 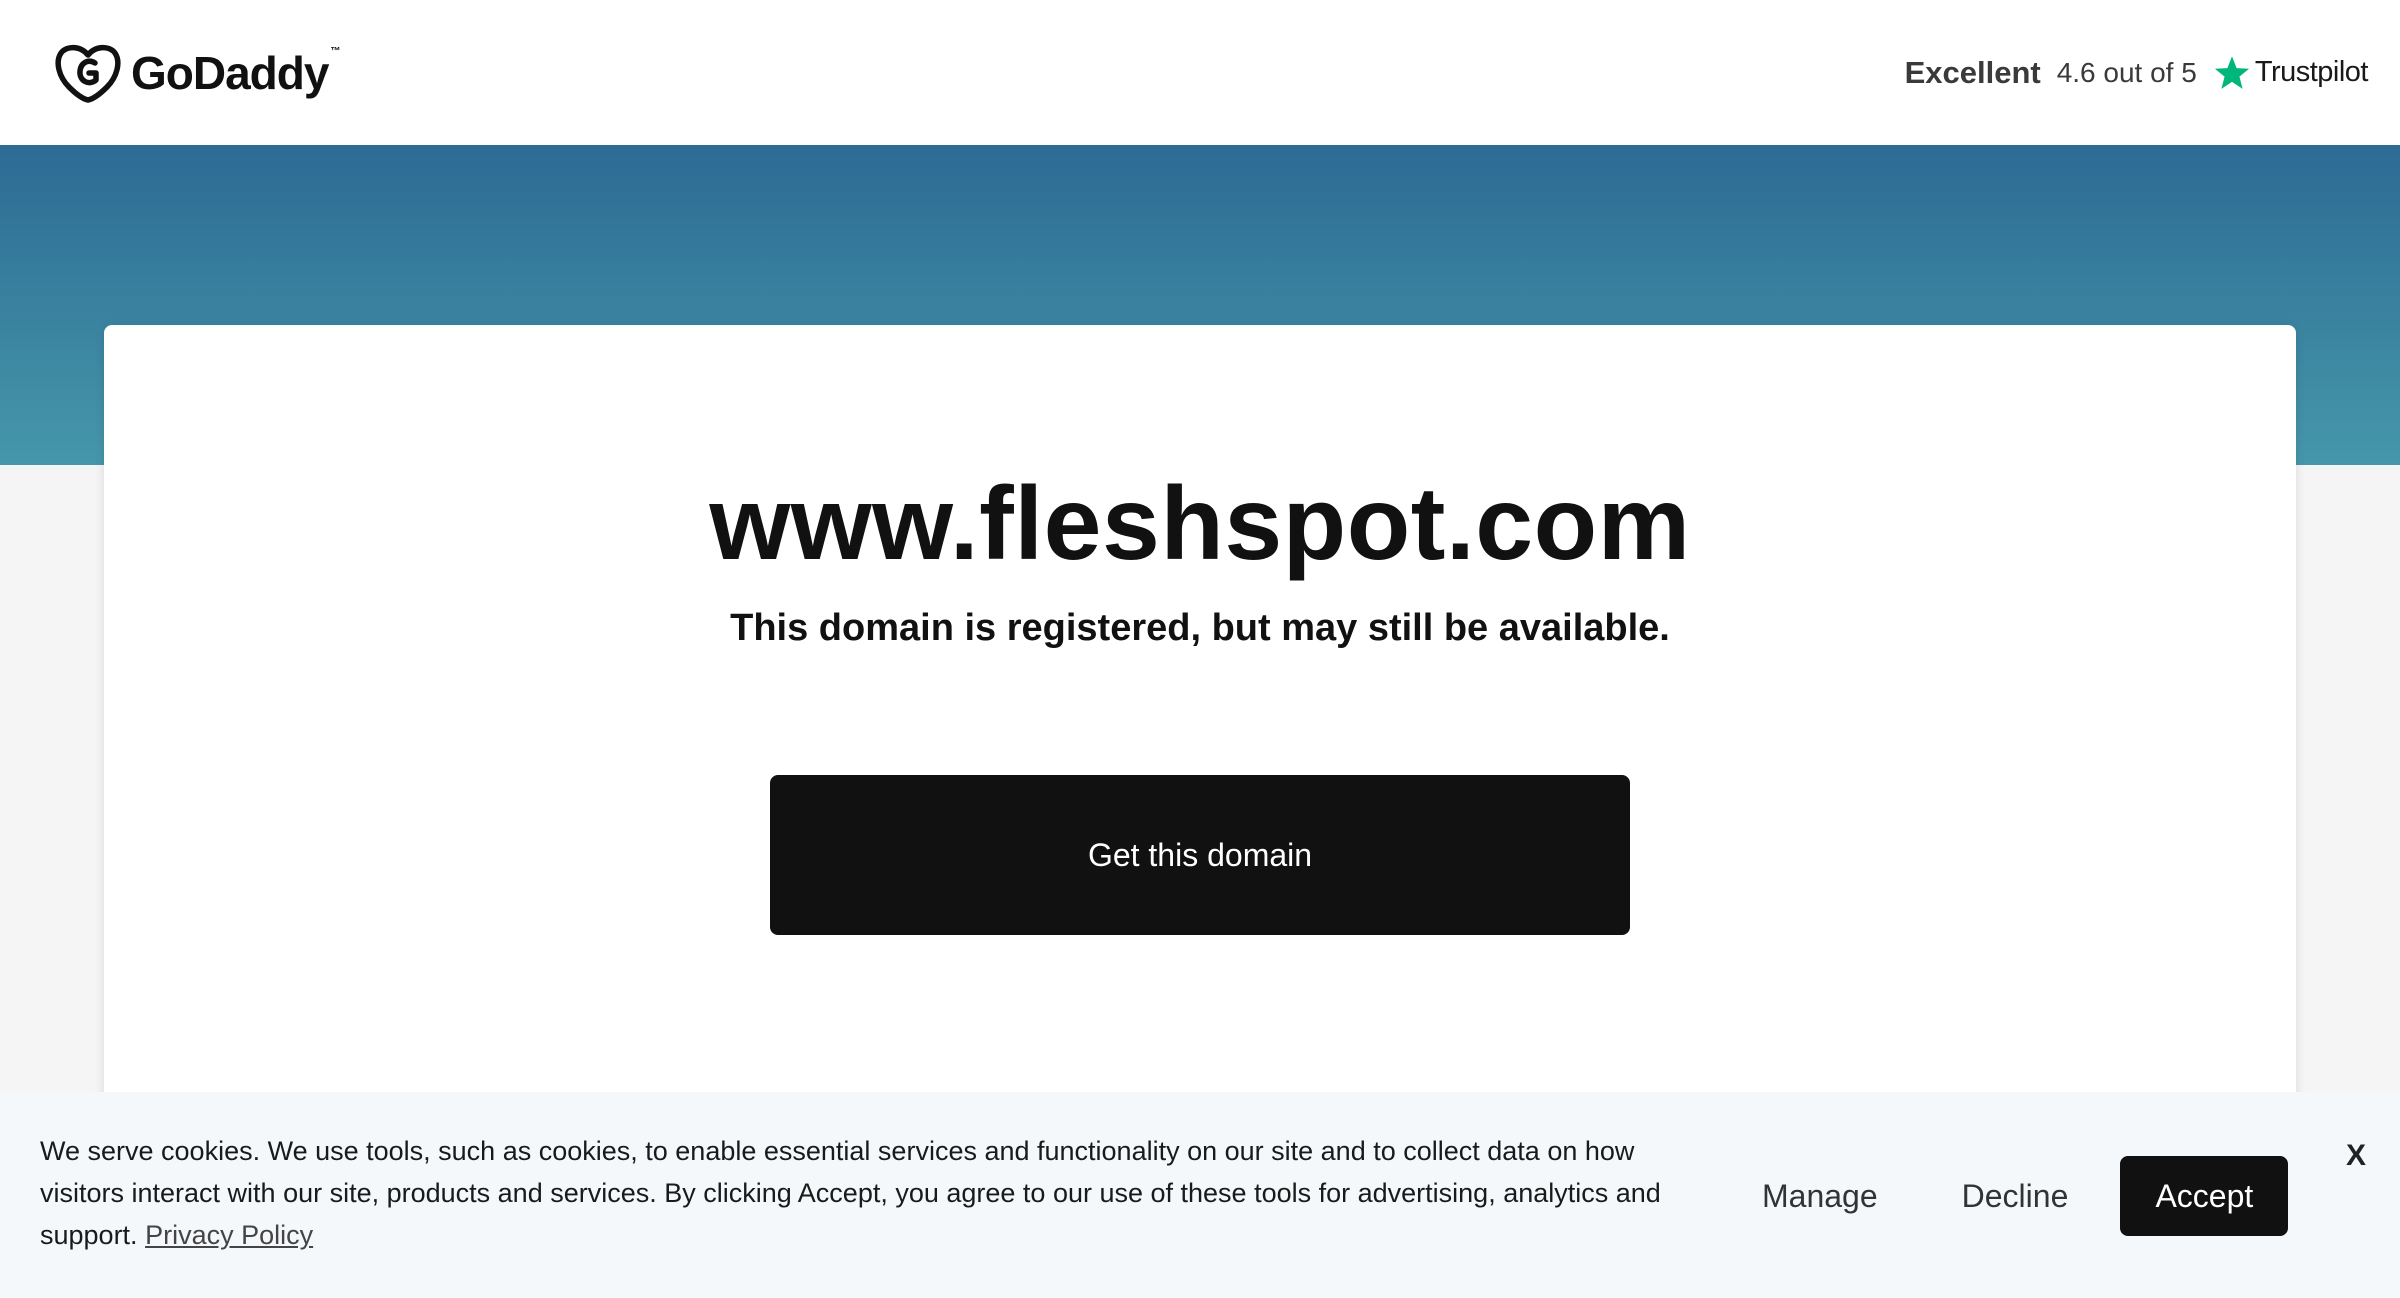 What do you see at coordinates (2015, 1196) in the screenshot?
I see `decline-cookies-button: Decline` at bounding box center [2015, 1196].